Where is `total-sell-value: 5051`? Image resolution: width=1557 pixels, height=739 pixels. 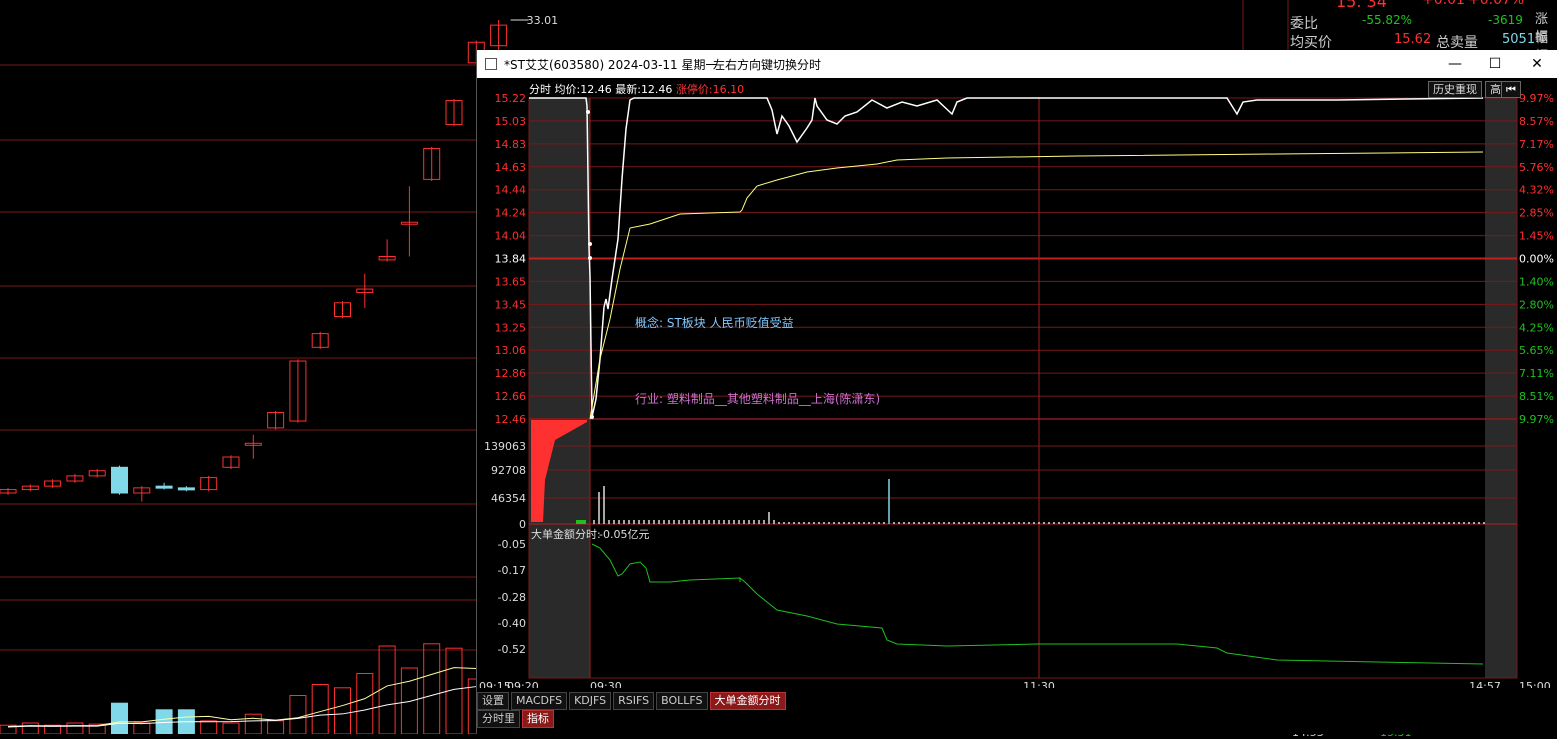 total-sell-value: 5051 is located at coordinates (1519, 39).